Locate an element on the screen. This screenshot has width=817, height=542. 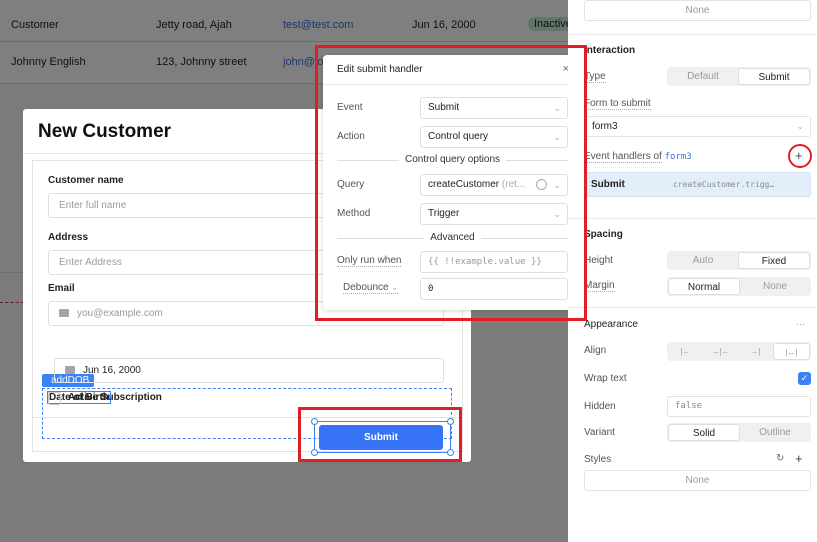
margin-toggle: Normal None is located at coordinates (739, 286).